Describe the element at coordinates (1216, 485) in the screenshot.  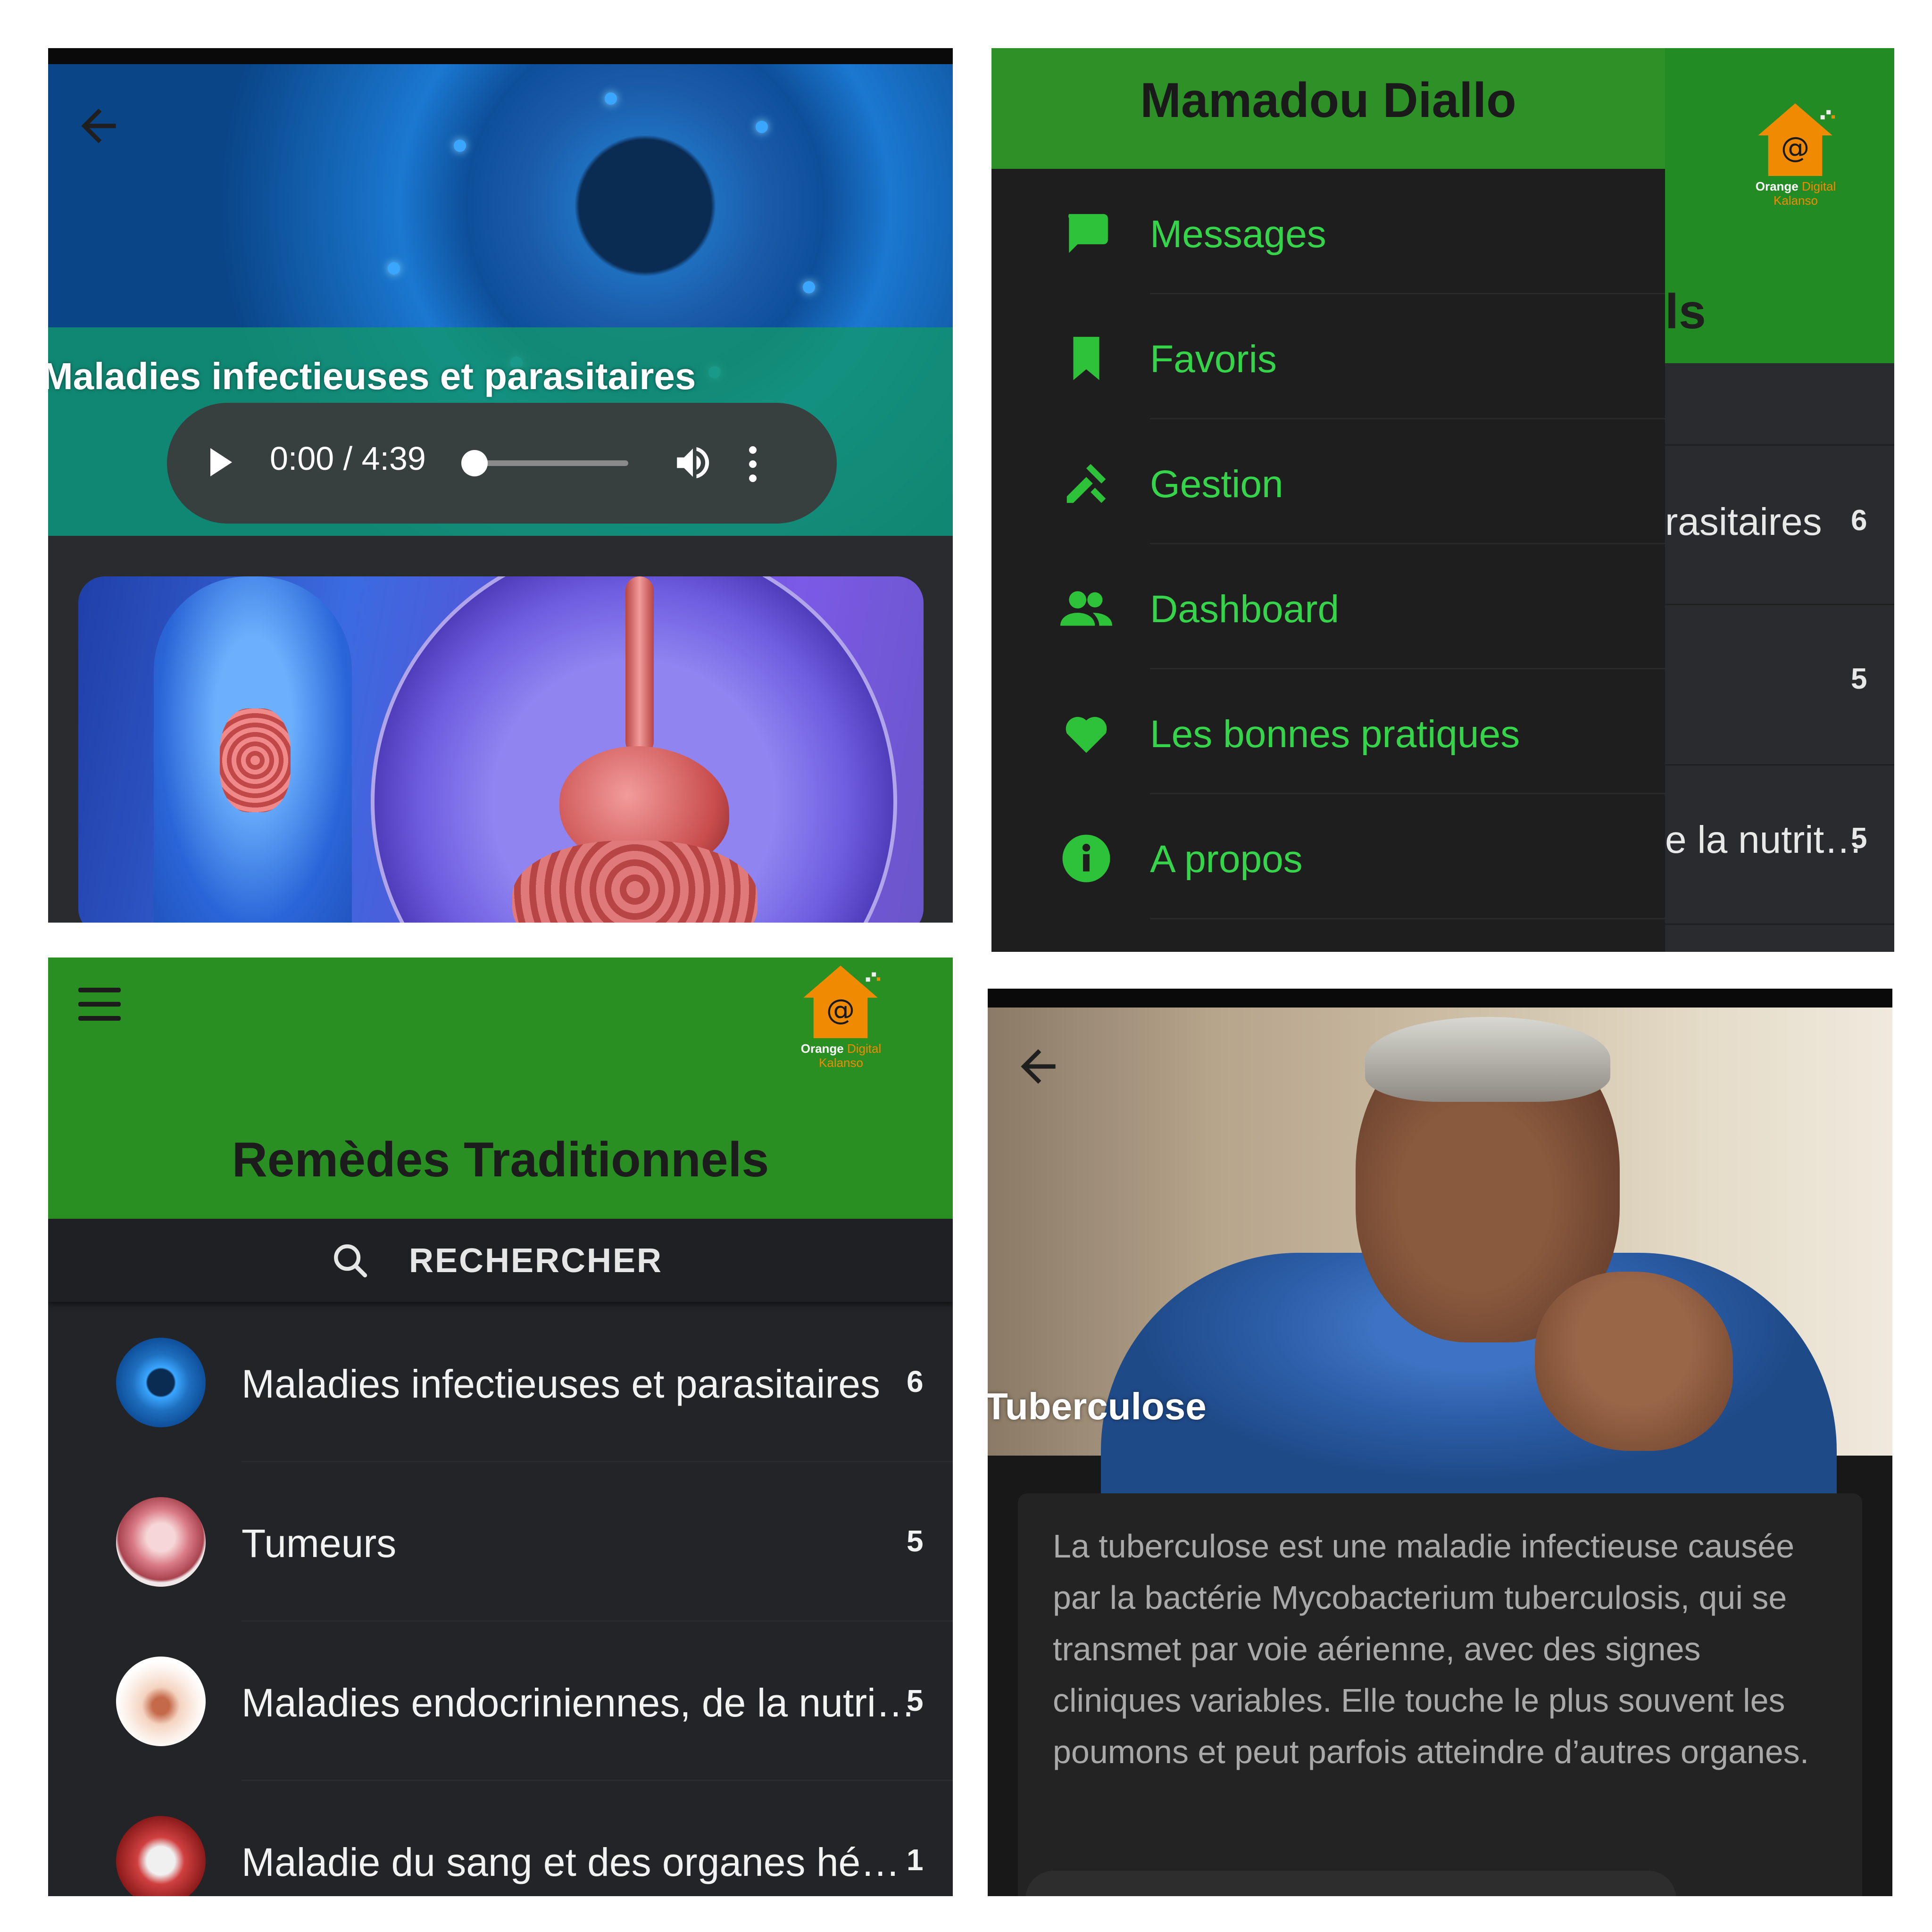
I see `drawer-item-label: Gestion` at that location.